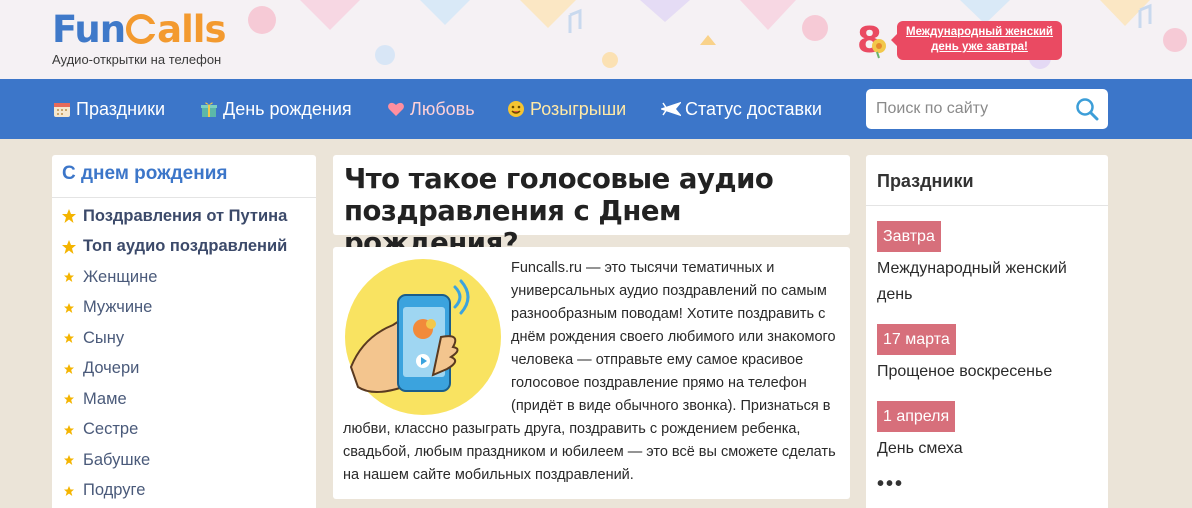  What do you see at coordinates (137, 59) in the screenshot?
I see `site-tagline: Аудио-открытки на телефон` at bounding box center [137, 59].